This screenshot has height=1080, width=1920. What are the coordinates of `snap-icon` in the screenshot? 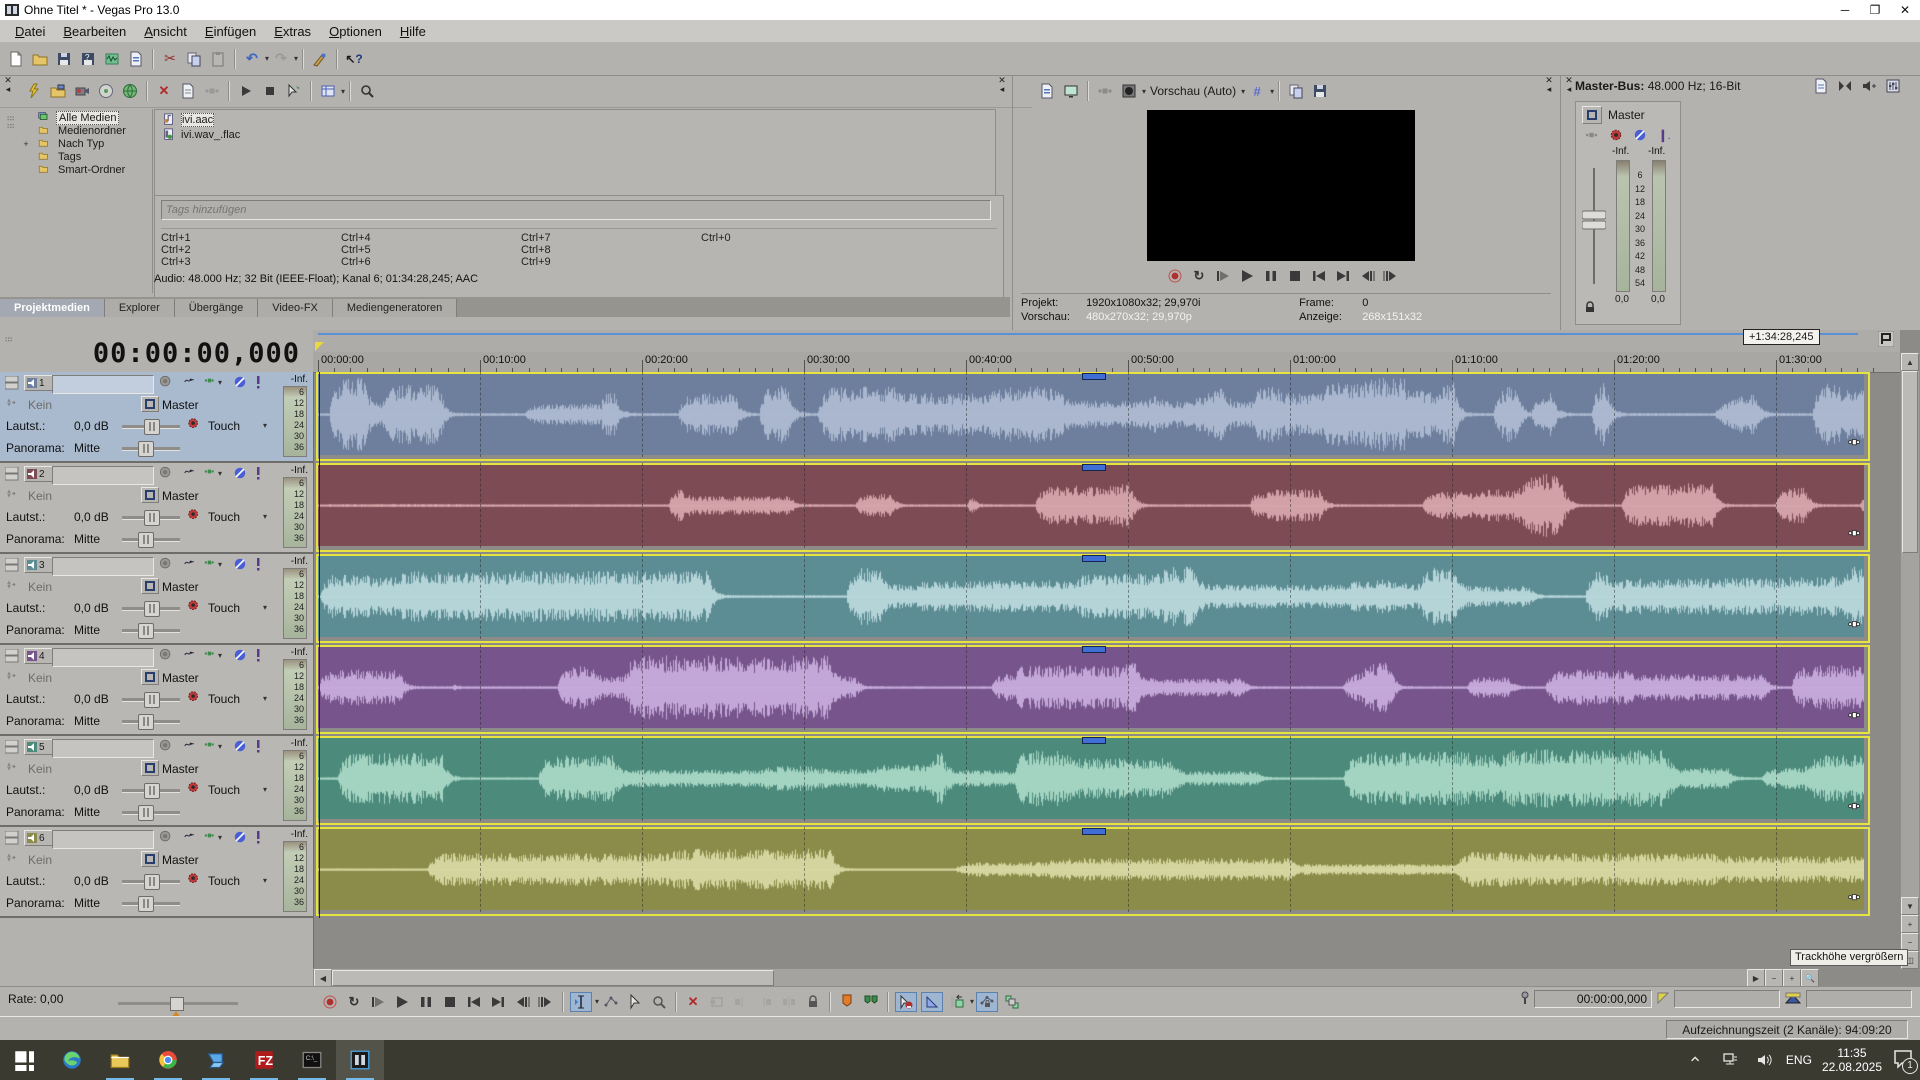 It's located at (906, 1001).